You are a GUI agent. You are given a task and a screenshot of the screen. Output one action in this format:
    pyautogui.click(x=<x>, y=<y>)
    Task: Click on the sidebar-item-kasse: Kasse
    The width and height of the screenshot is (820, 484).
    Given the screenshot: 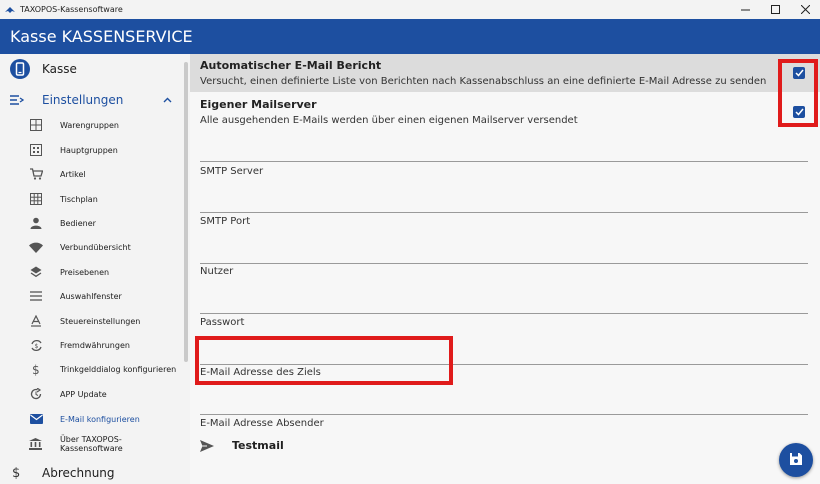 What is the action you would take?
    pyautogui.click(x=92, y=69)
    